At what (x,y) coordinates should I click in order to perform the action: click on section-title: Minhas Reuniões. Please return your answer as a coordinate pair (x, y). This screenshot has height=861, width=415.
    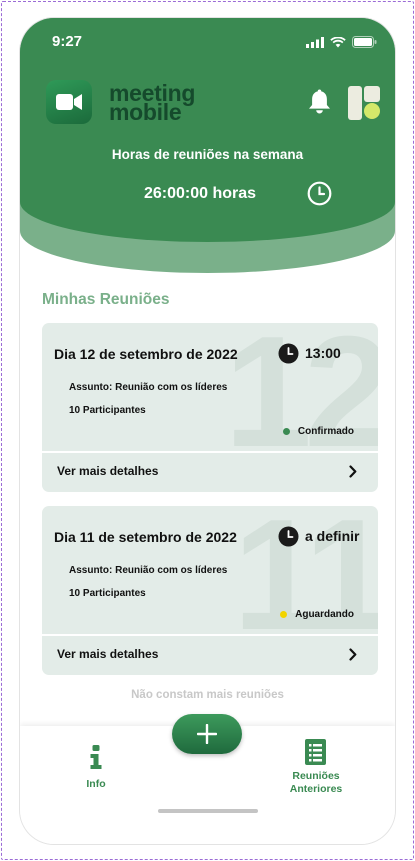
    Looking at the image, I should click on (106, 299).